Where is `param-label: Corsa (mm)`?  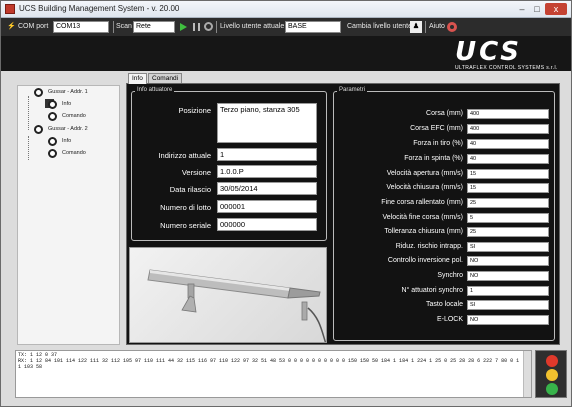
param-label: Corsa (mm) is located at coordinates (444, 113).